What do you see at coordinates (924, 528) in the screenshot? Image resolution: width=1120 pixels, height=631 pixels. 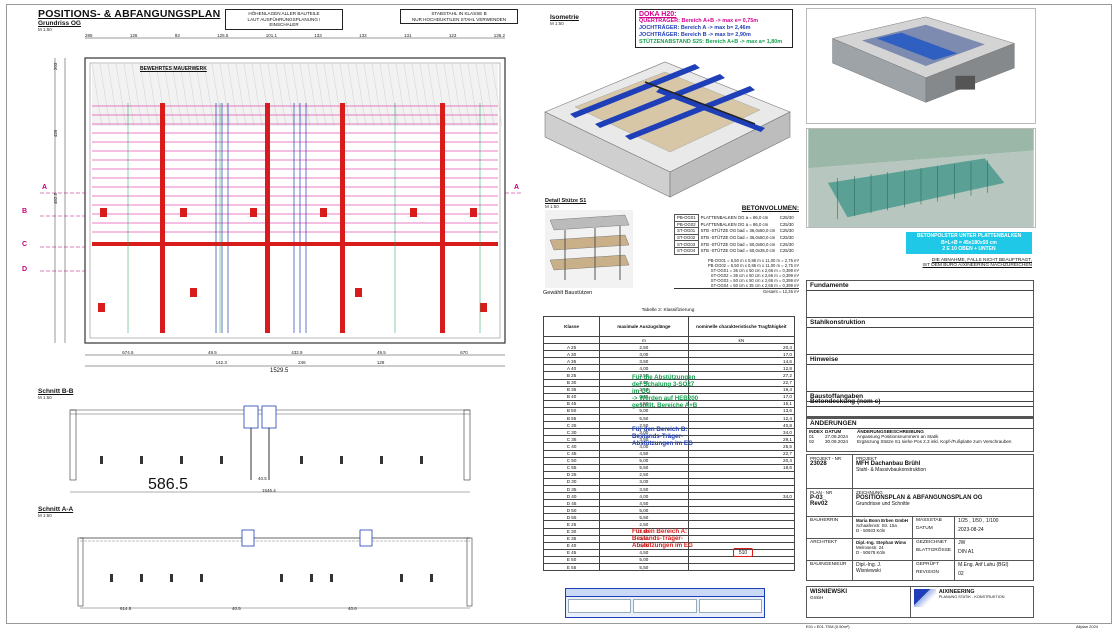 I see `datum-label: DATUM` at bounding box center [924, 528].